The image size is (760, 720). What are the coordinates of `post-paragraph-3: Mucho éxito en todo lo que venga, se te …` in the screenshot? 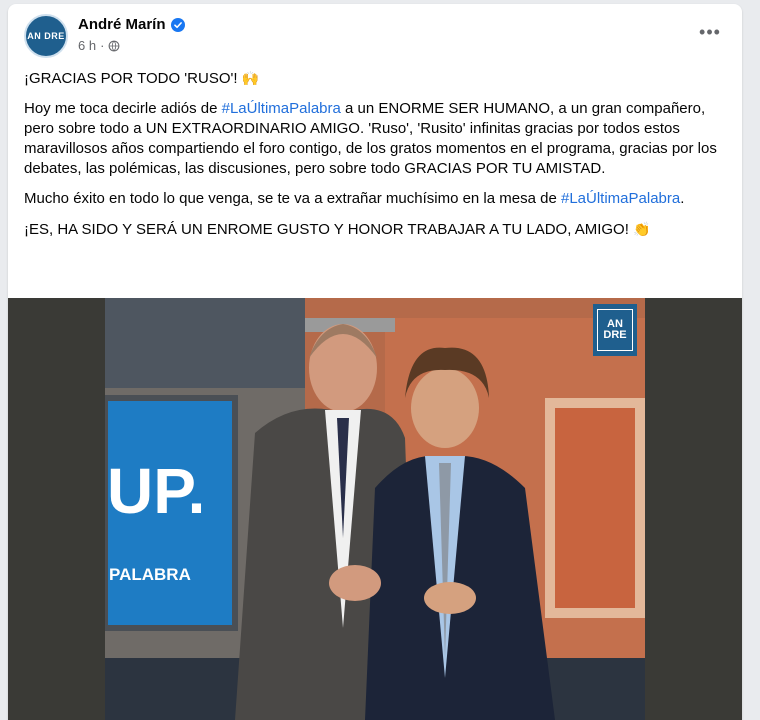 It's located at (374, 199).